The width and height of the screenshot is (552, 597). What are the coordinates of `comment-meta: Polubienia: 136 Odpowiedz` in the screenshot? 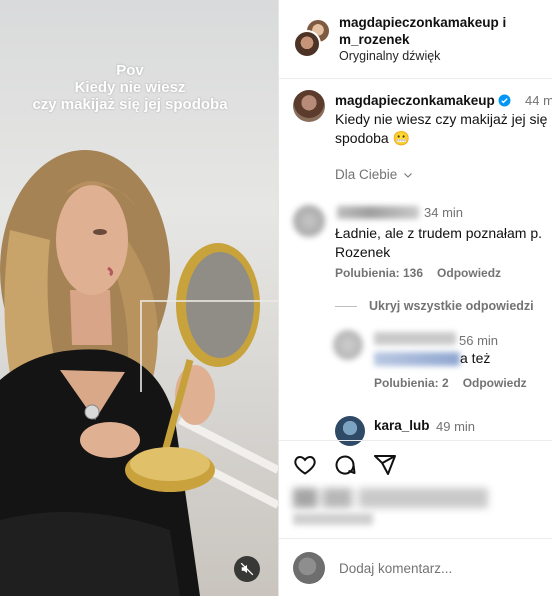 It's located at (418, 273).